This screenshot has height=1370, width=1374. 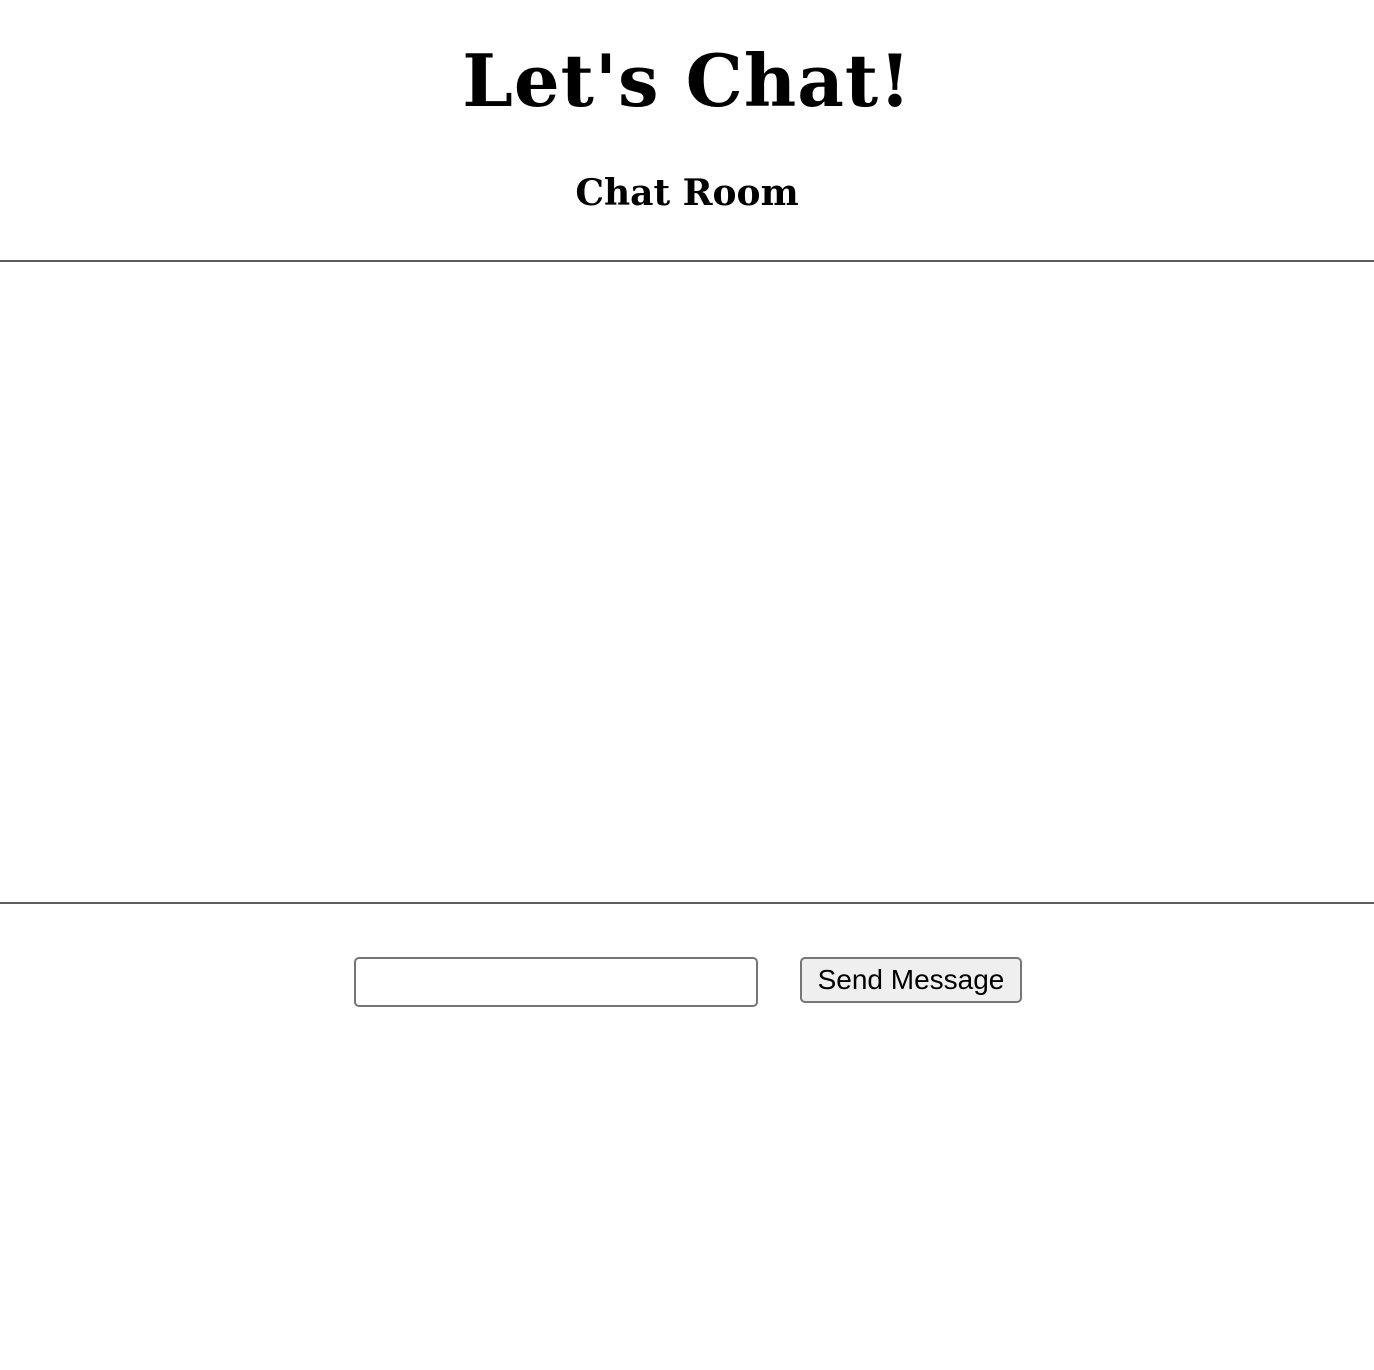 What do you see at coordinates (687, 903) in the screenshot?
I see `bottom-divider` at bounding box center [687, 903].